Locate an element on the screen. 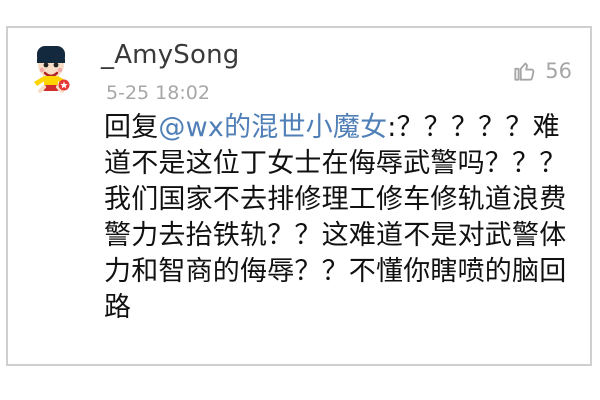 The image size is (600, 400). comment-line-1: 回复@wx的混世小魔女:？？？？？难 is located at coordinates (332, 128).